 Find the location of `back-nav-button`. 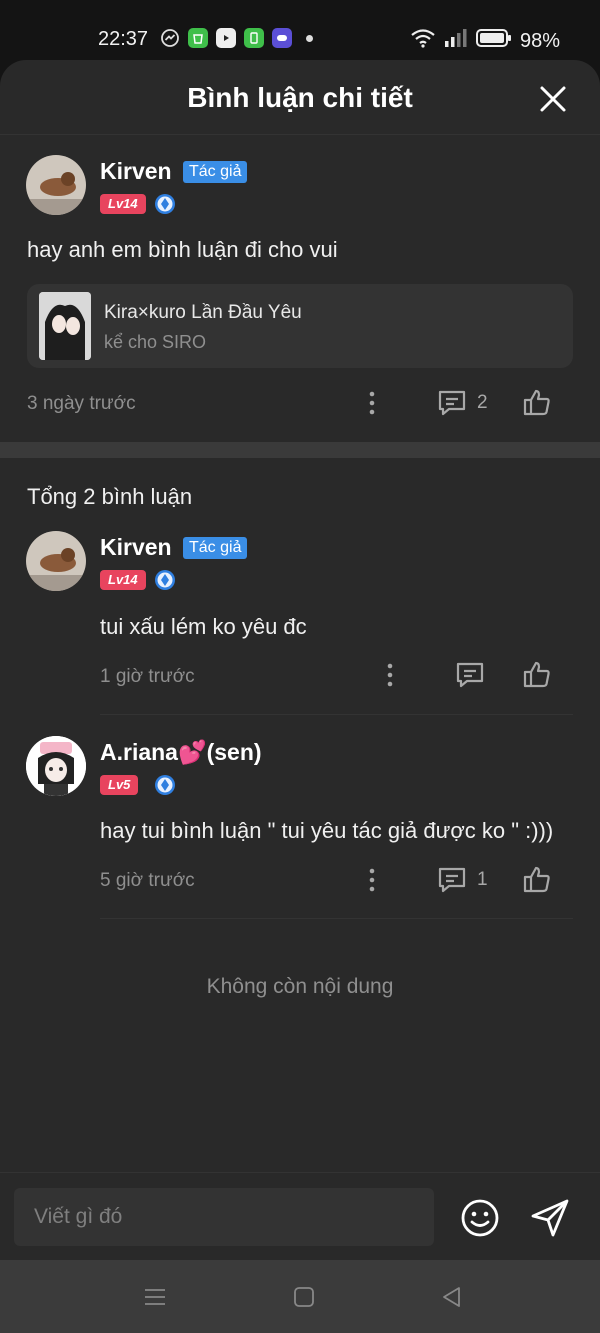

back-nav-button is located at coordinates (452, 1297).